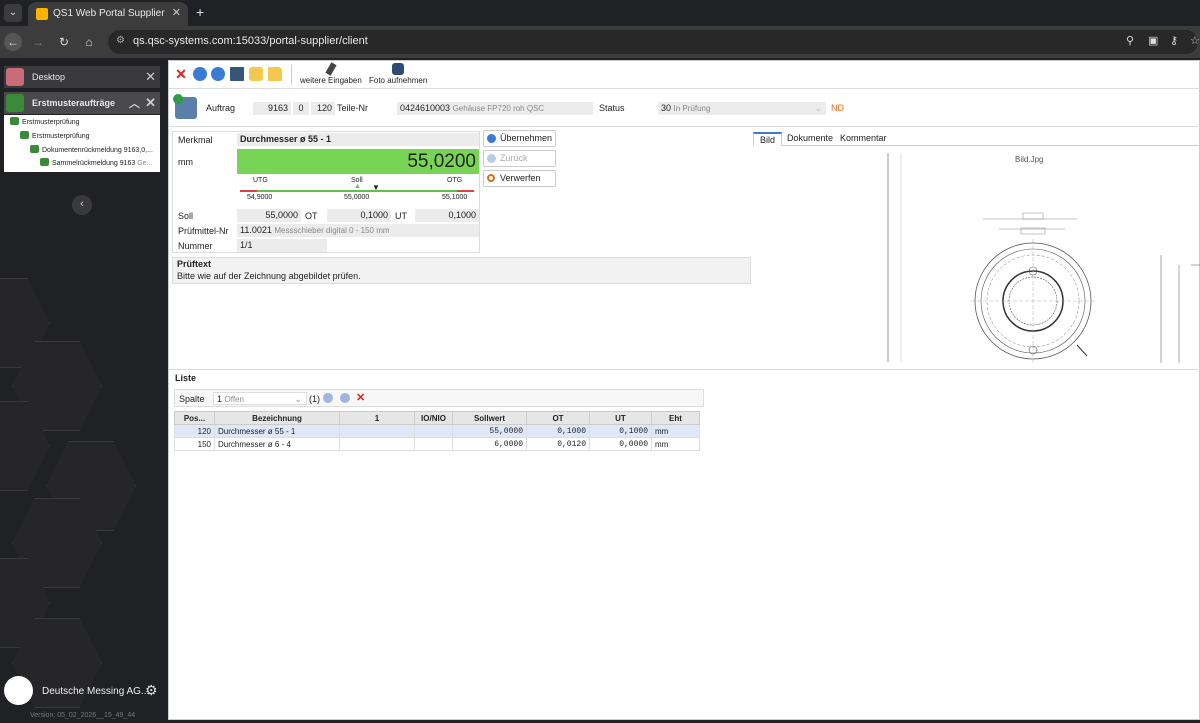  I want to click on forward-arrow-icon: →, so click(38, 42).